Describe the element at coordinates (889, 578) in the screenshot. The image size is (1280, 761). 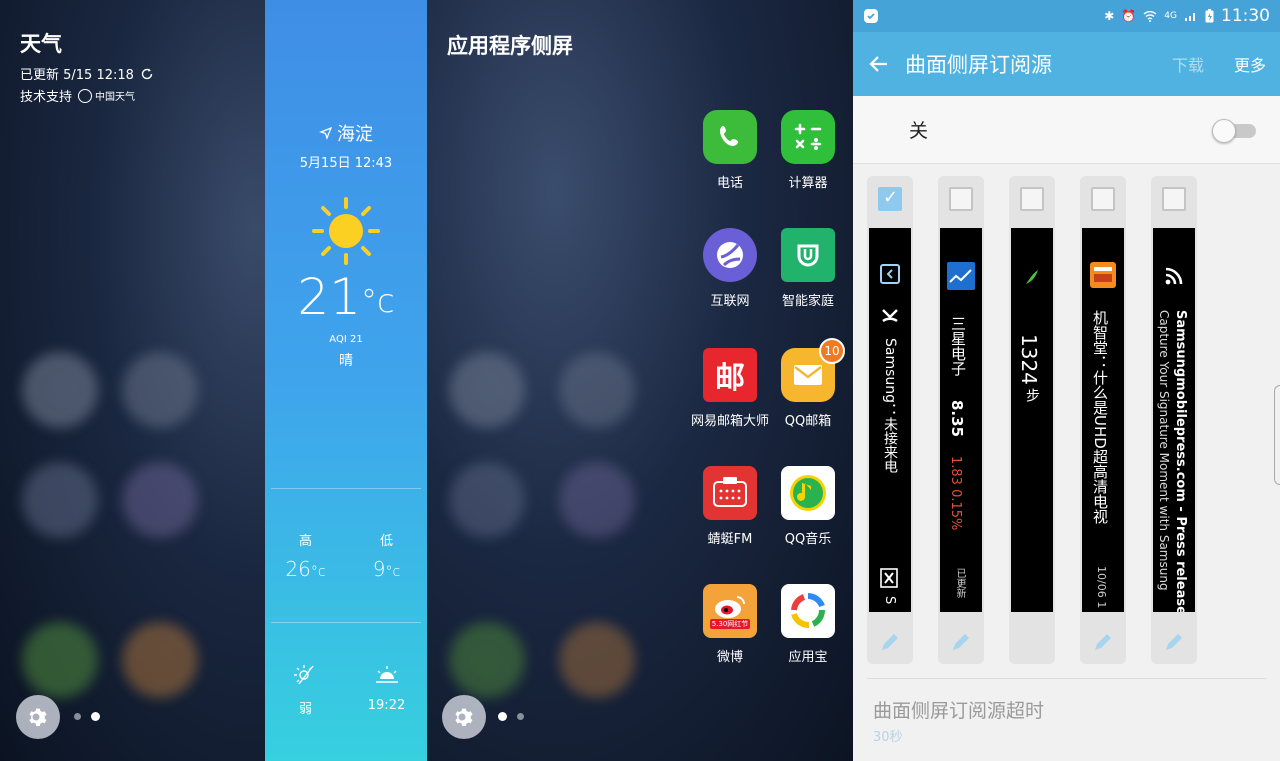
I see `dismiss-icon` at that location.